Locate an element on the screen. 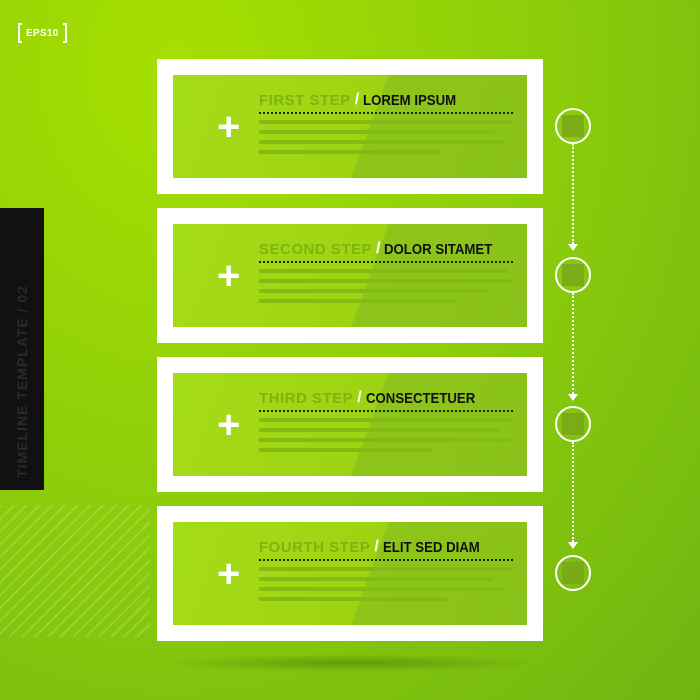 This screenshot has height=700, width=700. step-panel-2: + SECOND STEP / DOLOR SITAMET is located at coordinates (350, 275).